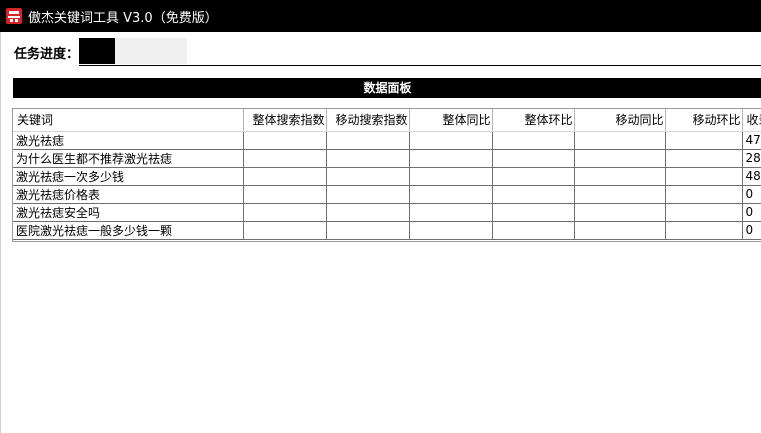 This screenshot has height=433, width=761. I want to click on divider, so click(420, 65).